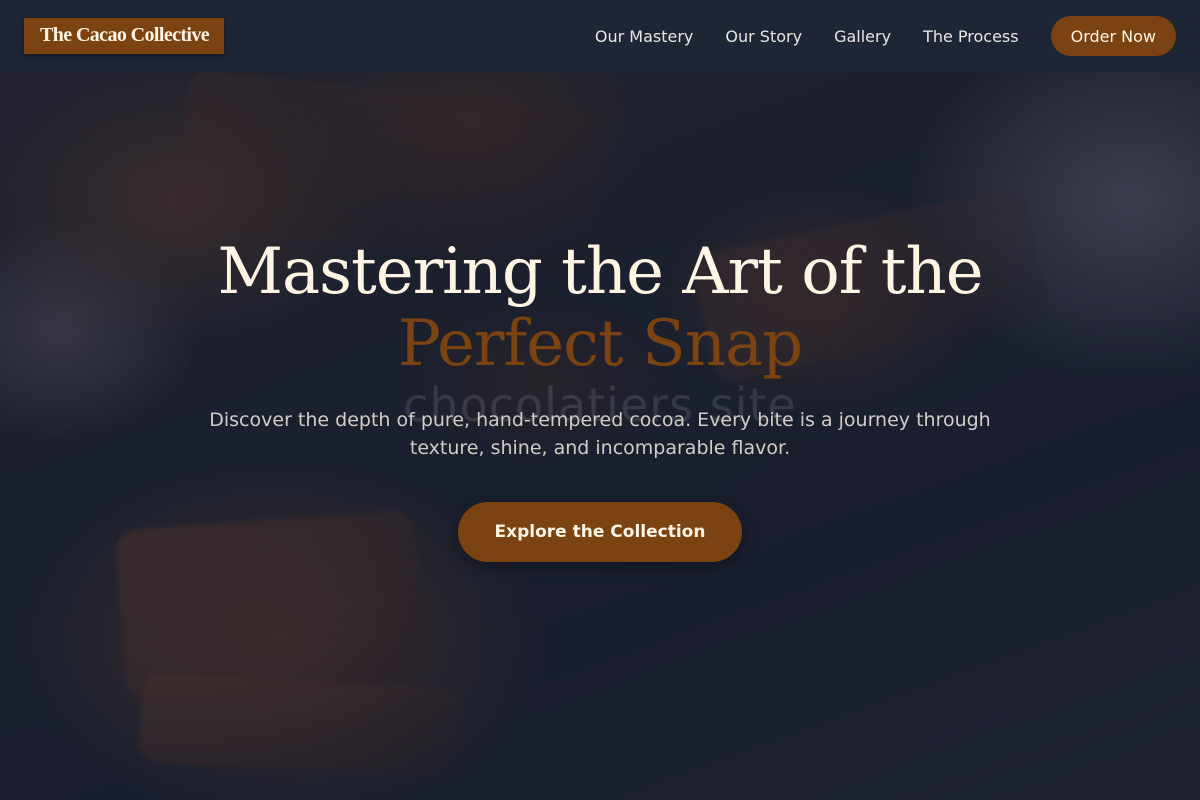 The width and height of the screenshot is (1200, 800). What do you see at coordinates (644, 36) in the screenshot?
I see `nav-link-our-mastery: Our Mastery` at bounding box center [644, 36].